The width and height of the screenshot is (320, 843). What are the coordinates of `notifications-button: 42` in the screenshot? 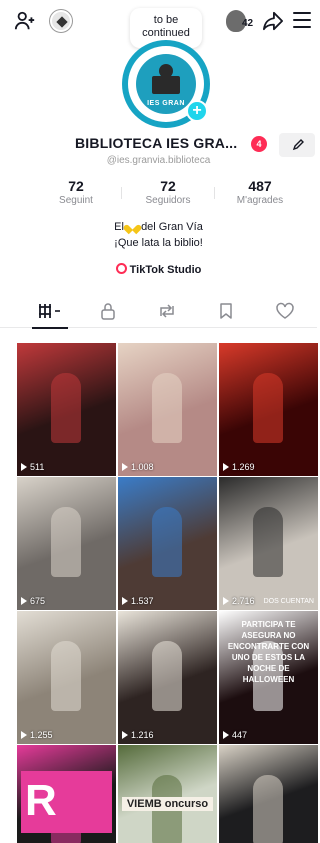 It's located at (244, 21).